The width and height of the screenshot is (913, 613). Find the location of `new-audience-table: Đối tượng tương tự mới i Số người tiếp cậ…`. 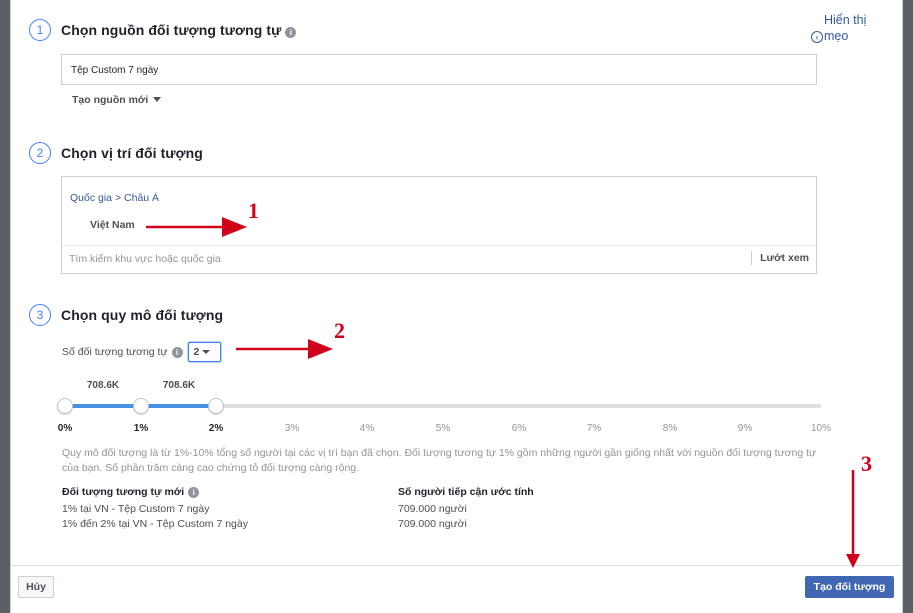

new-audience-table: Đối tượng tương tự mới i Số người tiếp cậ… is located at coordinates (312, 510).